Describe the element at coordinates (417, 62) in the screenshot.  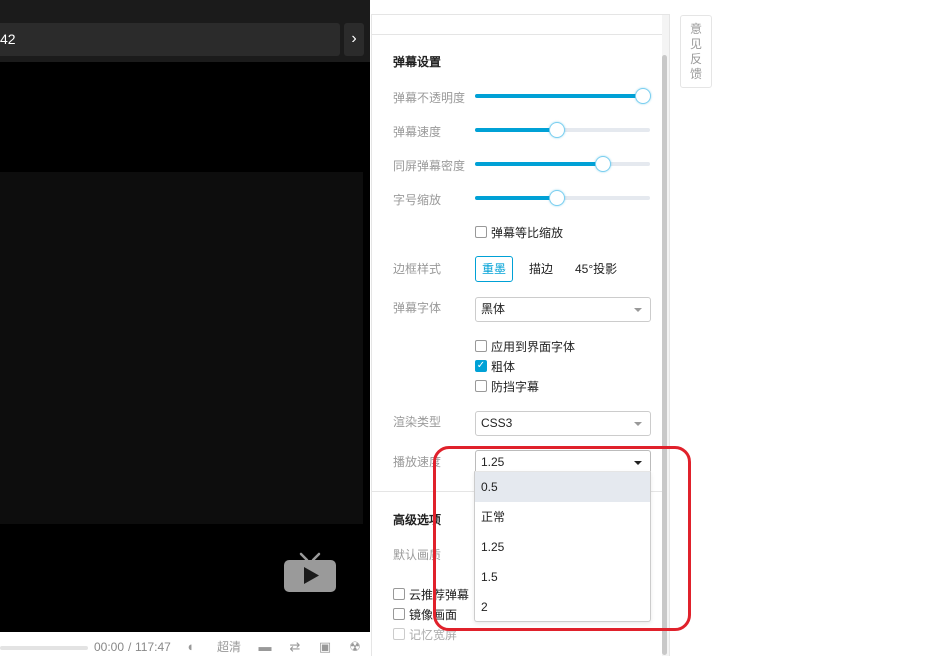
I see `danmaku-settings-title: 弹幕设置` at that location.